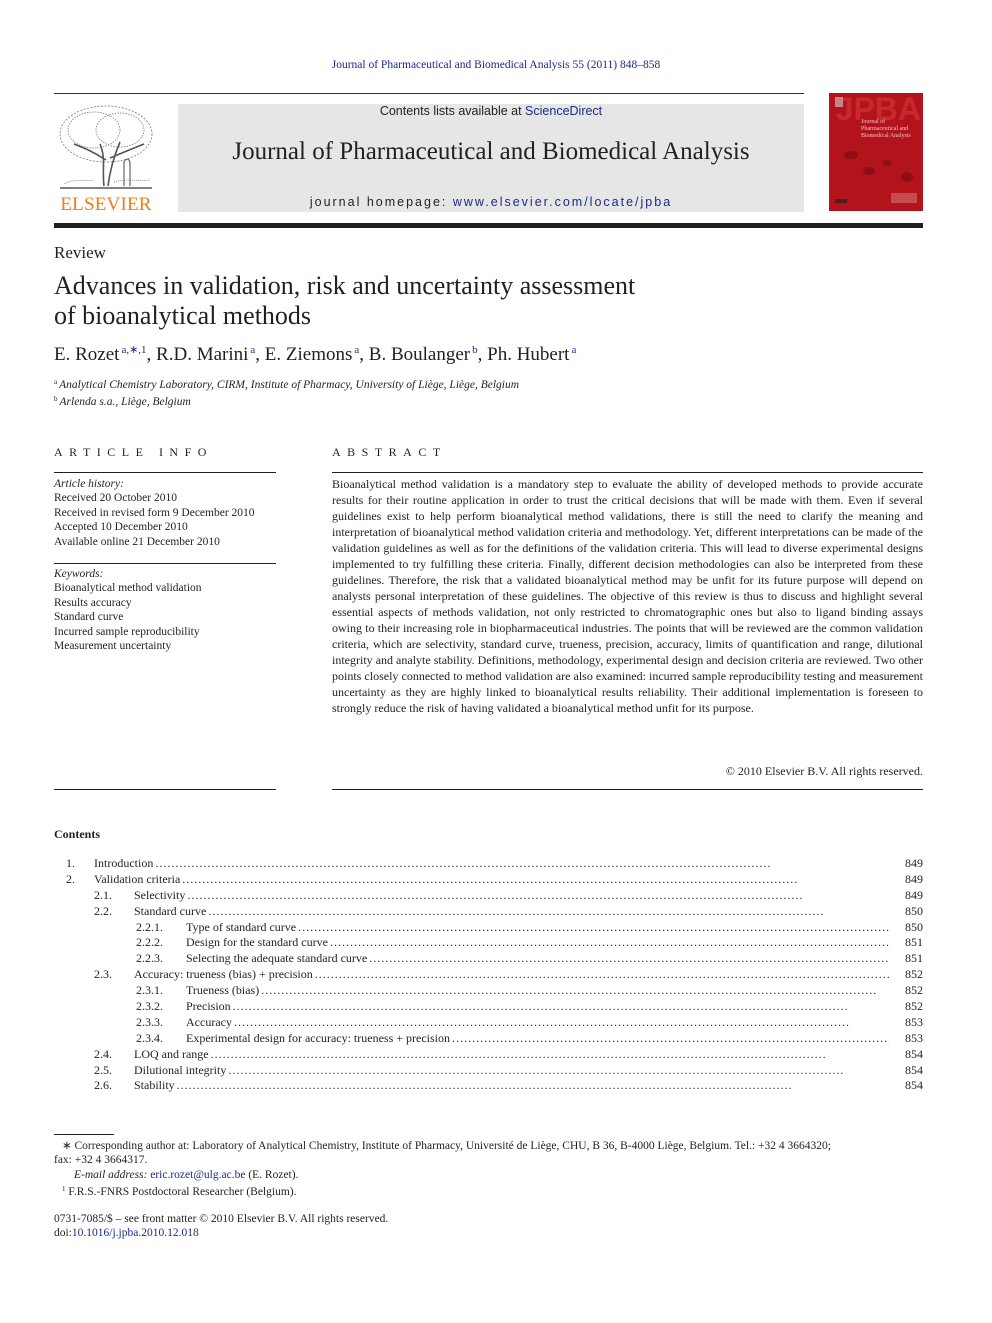 The height and width of the screenshot is (1323, 992). I want to click on email-suffix: (E. Rozet)., so click(272, 1174).